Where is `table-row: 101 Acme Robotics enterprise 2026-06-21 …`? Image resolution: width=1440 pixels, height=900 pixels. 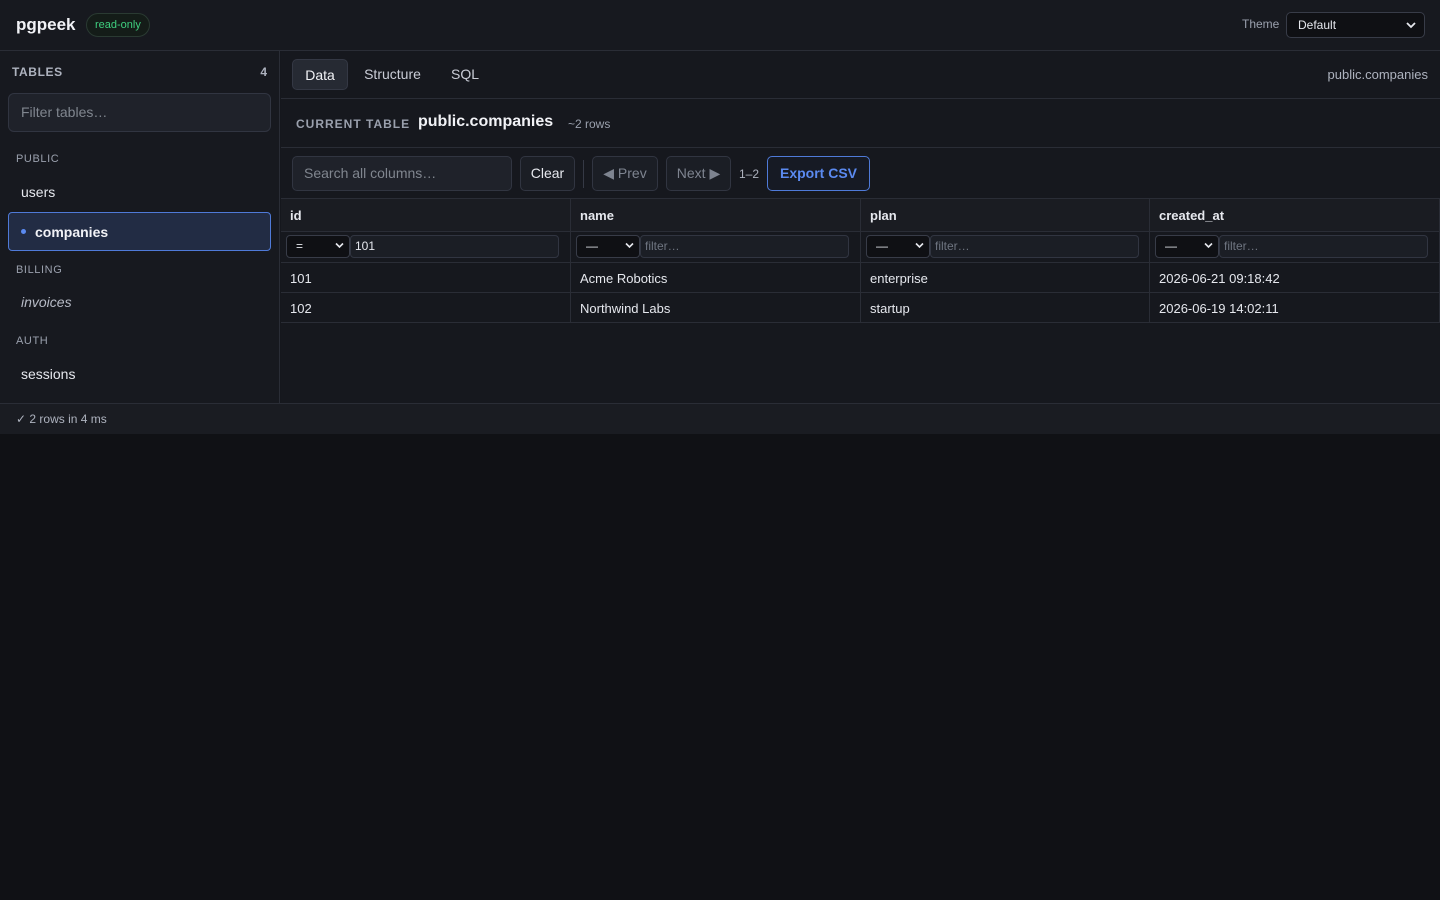
table-row: 101 Acme Robotics enterprise 2026-06-21 … is located at coordinates (860, 278).